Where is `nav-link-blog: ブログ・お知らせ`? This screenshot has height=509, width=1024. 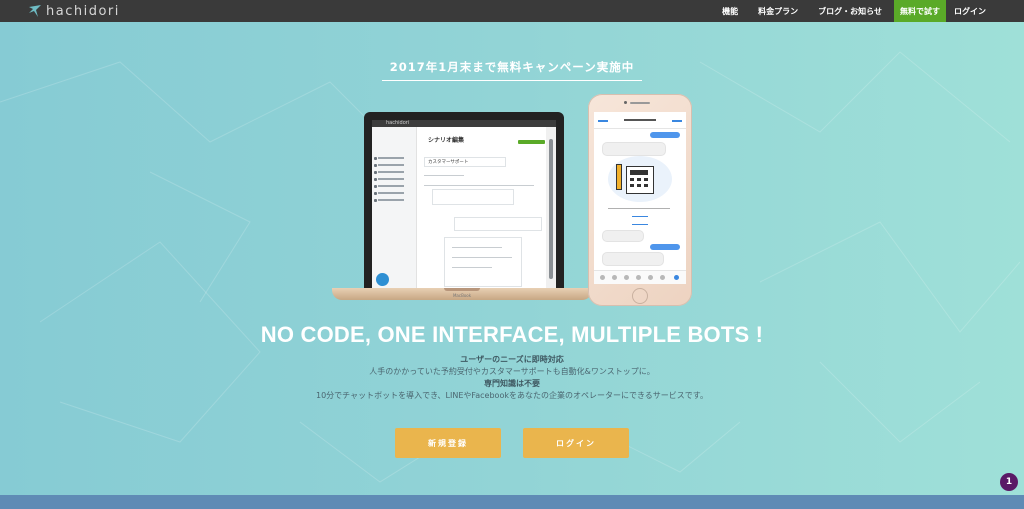 nav-link-blog: ブログ・お知らせ is located at coordinates (850, 11).